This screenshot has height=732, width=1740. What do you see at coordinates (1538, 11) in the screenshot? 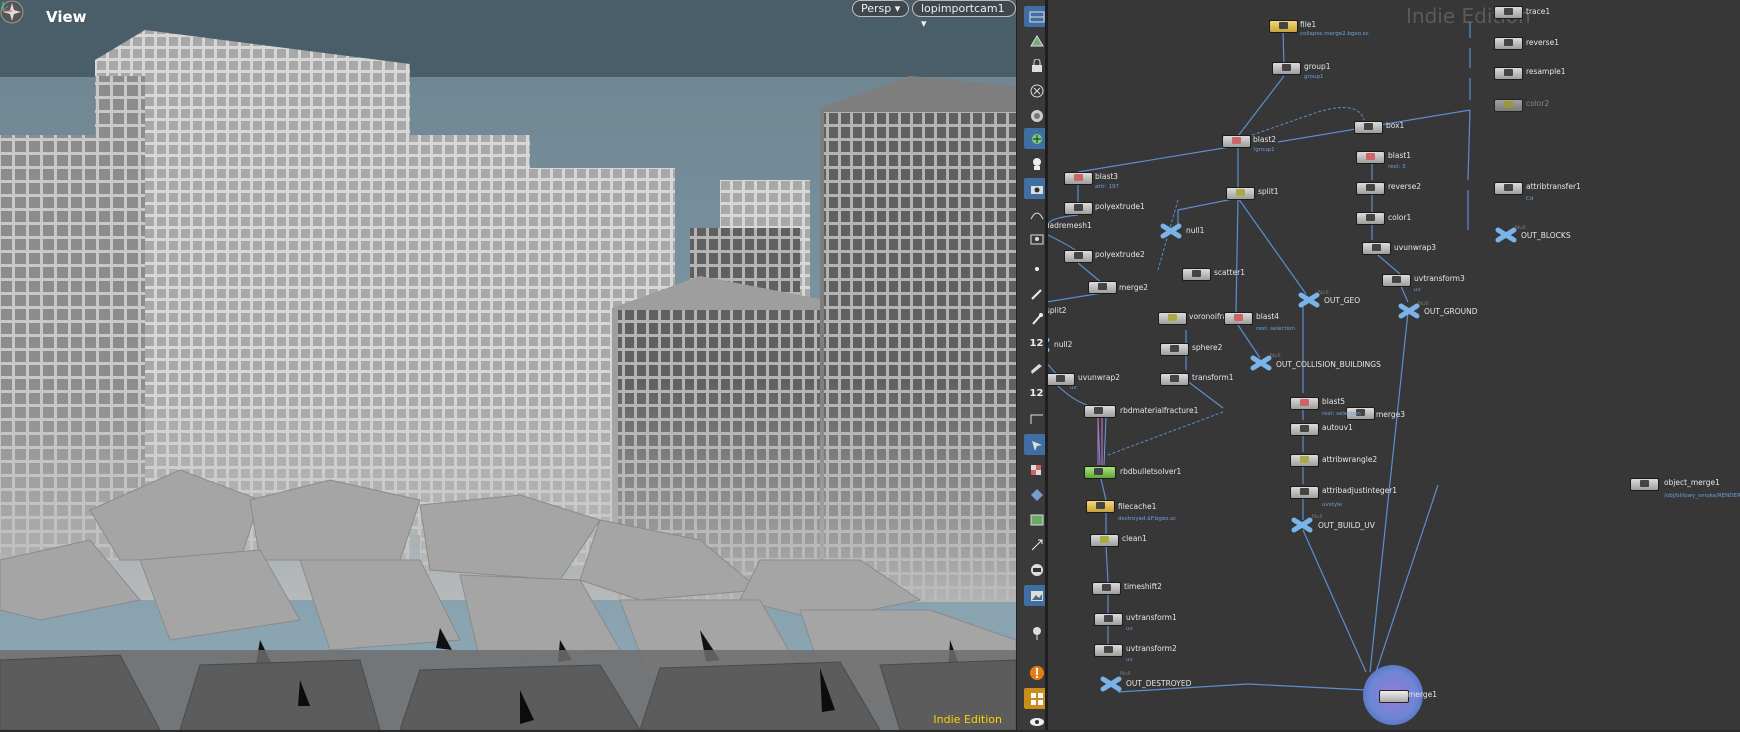
I see `node-trace1-label: trace1` at bounding box center [1538, 11].